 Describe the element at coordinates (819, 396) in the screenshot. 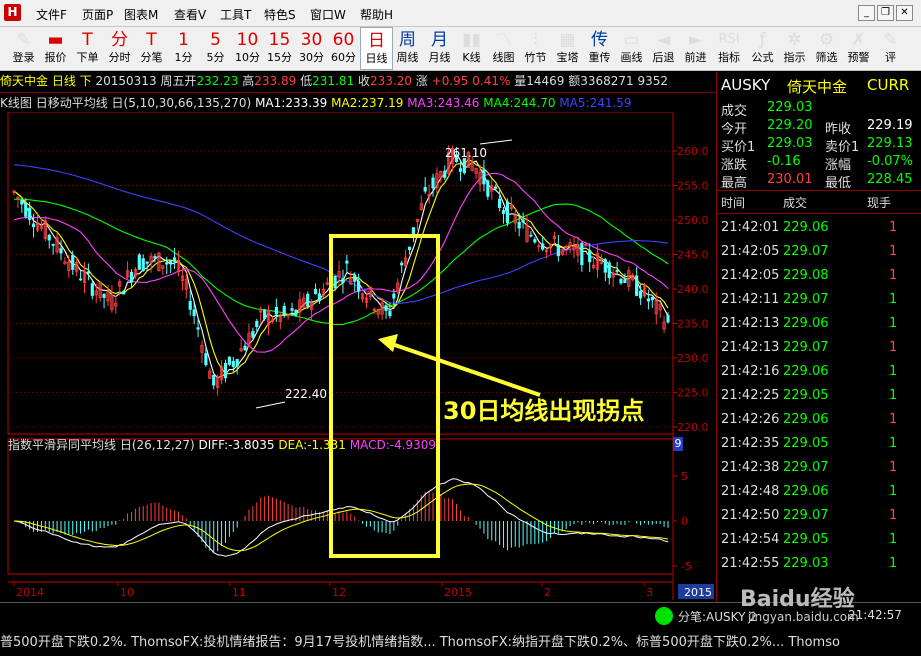

I see `tick-row: 21:42:25 229.05 1` at that location.